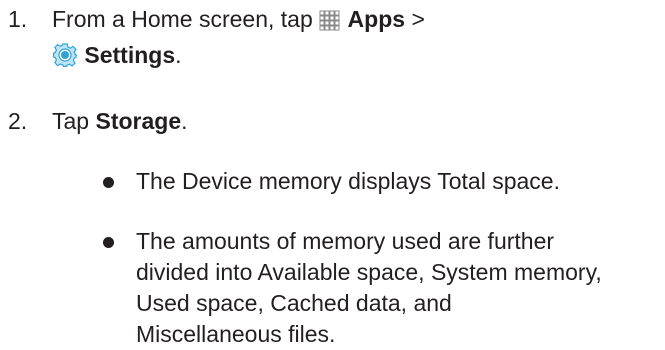 The height and width of the screenshot is (350, 665). I want to click on settings-label: Settings, so click(130, 55).